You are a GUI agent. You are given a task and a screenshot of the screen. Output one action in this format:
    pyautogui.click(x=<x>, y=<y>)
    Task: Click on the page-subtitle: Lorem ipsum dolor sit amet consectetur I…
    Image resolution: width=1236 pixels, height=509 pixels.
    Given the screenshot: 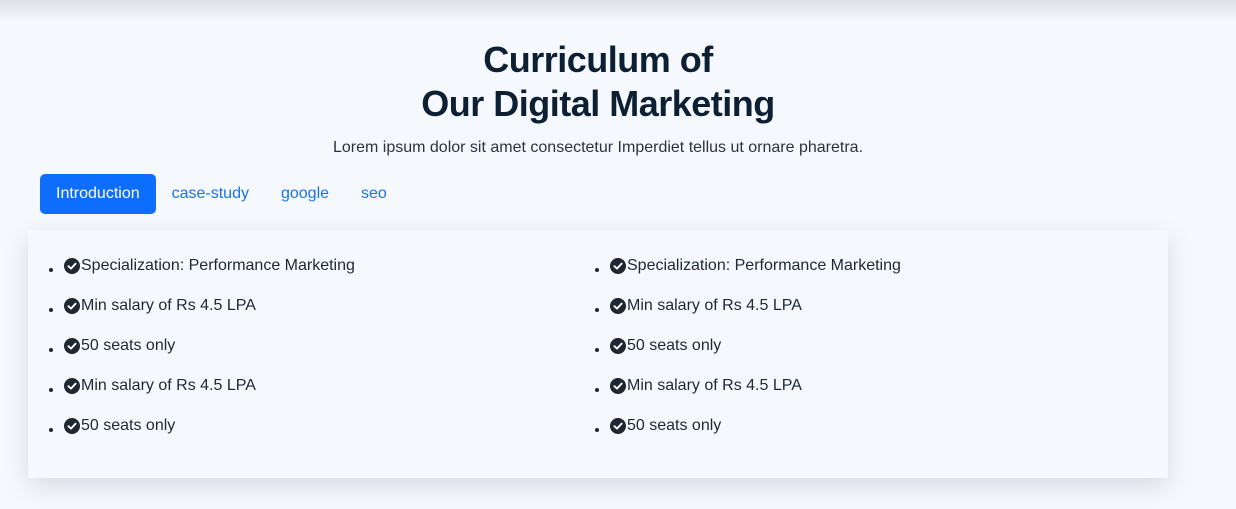 What is the action you would take?
    pyautogui.click(x=598, y=147)
    